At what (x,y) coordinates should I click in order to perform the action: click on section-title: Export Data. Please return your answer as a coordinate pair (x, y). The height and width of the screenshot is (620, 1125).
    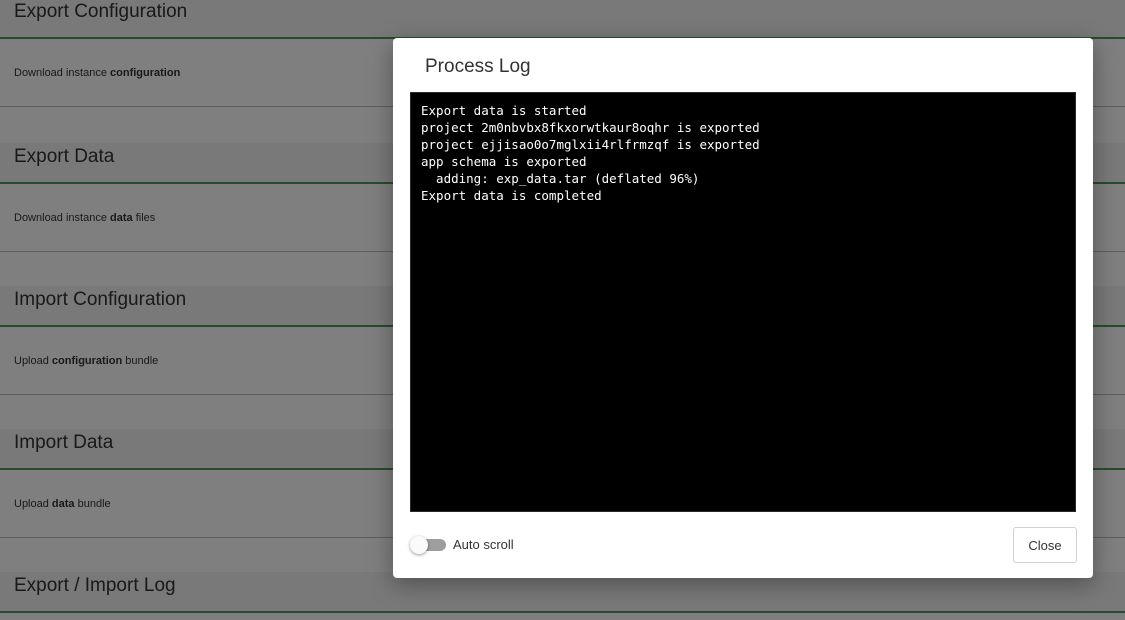
    Looking at the image, I should click on (64, 156).